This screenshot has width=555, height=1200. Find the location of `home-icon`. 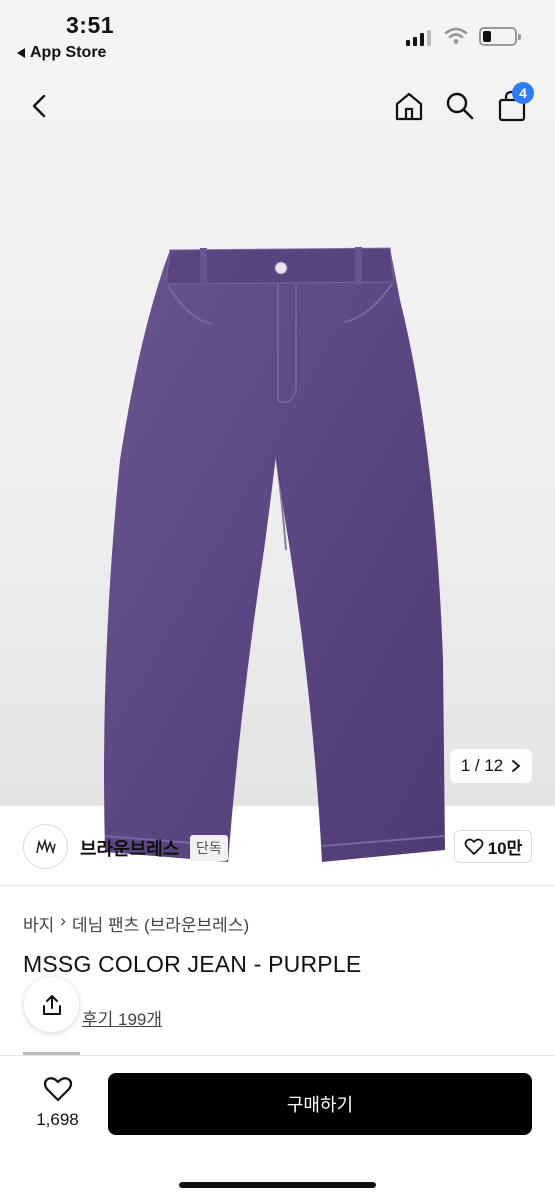

home-icon is located at coordinates (409, 106).